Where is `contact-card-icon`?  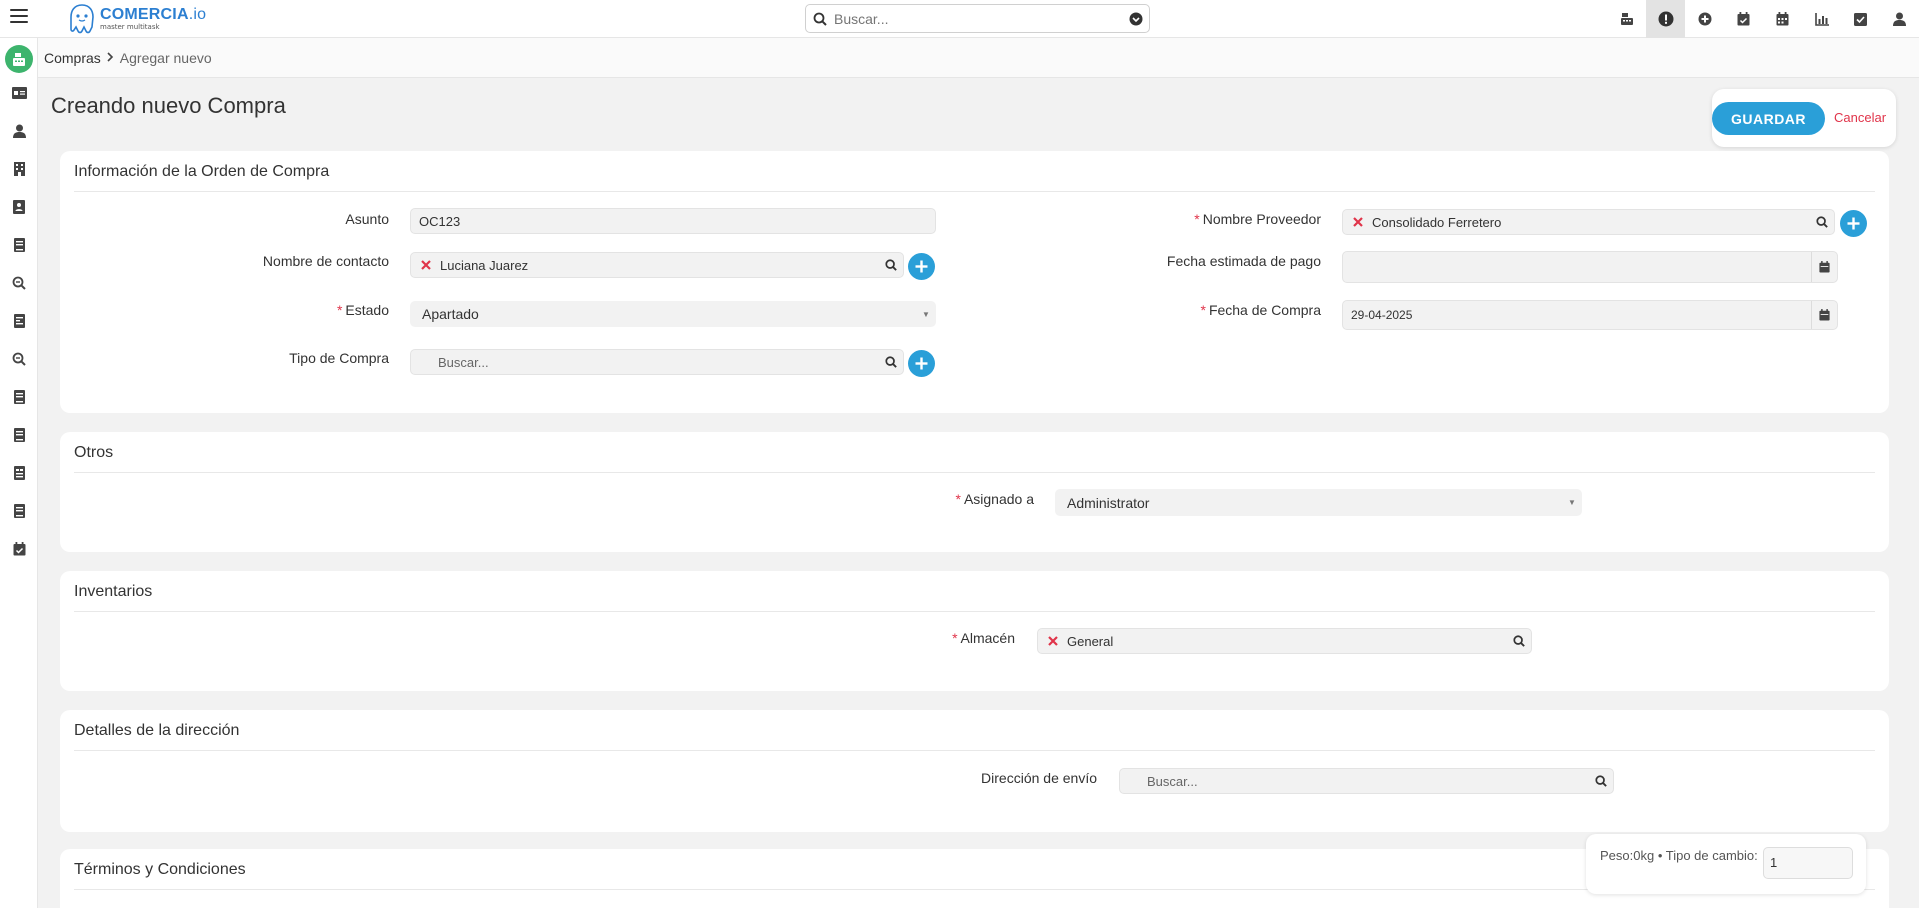
contact-card-icon is located at coordinates (19, 207).